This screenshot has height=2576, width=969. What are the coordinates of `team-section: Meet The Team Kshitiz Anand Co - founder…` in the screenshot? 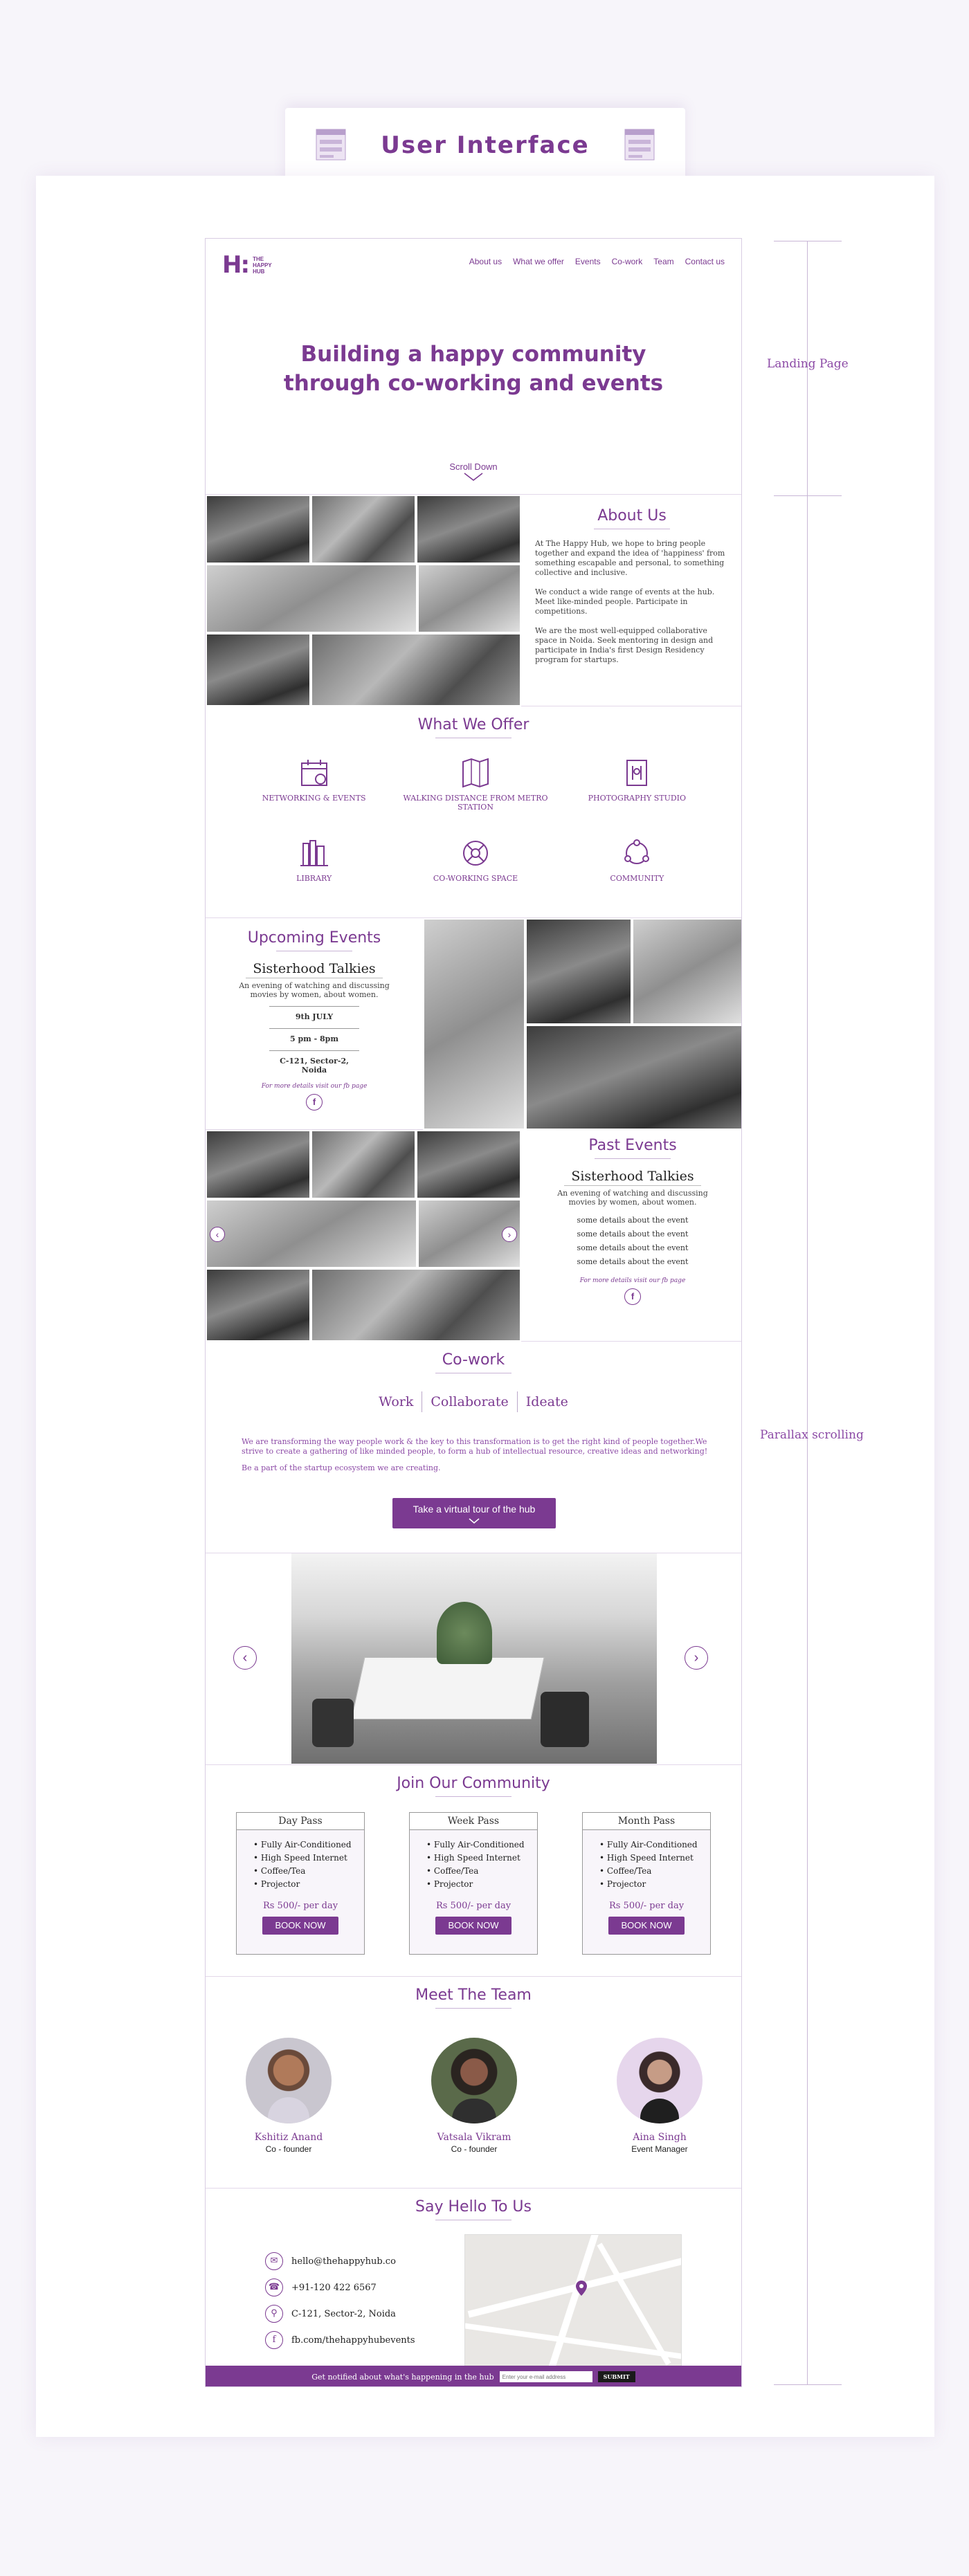 It's located at (474, 2083).